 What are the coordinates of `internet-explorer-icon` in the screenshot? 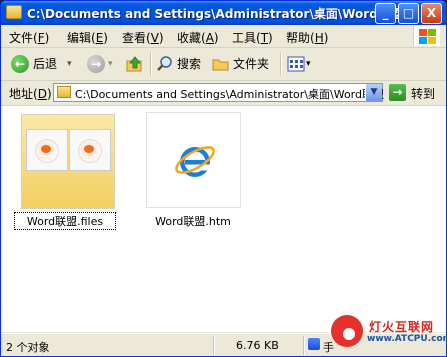 It's located at (195, 161).